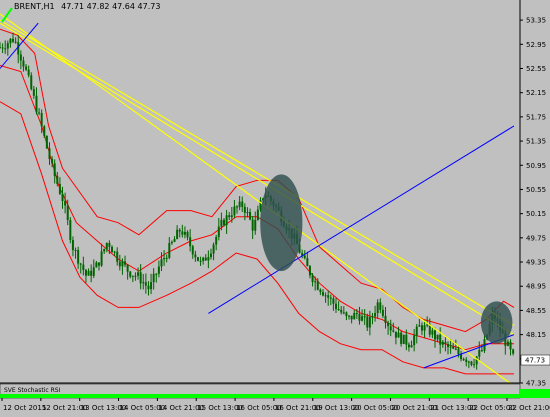 Image resolution: width=550 pixels, height=417 pixels. Describe the element at coordinates (536, 166) in the screenshot. I see `y-tick-label: 50.95` at that location.